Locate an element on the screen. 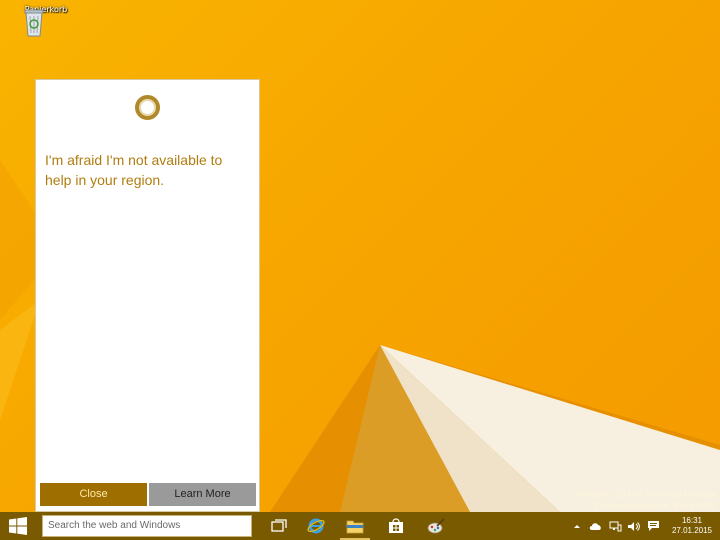 The width and height of the screenshot is (720, 540). recycle-bin-icon is located at coordinates (34, 23).